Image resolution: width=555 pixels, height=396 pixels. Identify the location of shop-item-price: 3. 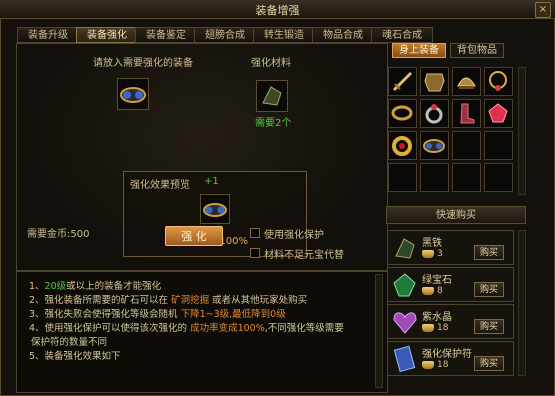
(440, 254).